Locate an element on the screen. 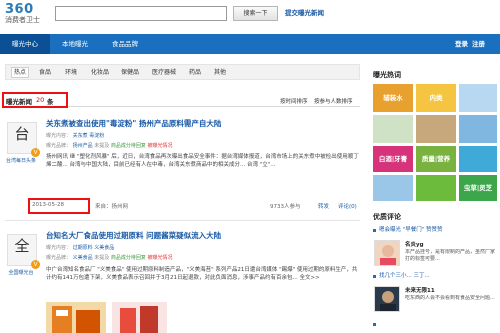 This screenshot has width=500, height=333. category-bar: 热点 食品 环境 化妆品 保健品 医疗器械 药品 其他 is located at coordinates (182, 72).